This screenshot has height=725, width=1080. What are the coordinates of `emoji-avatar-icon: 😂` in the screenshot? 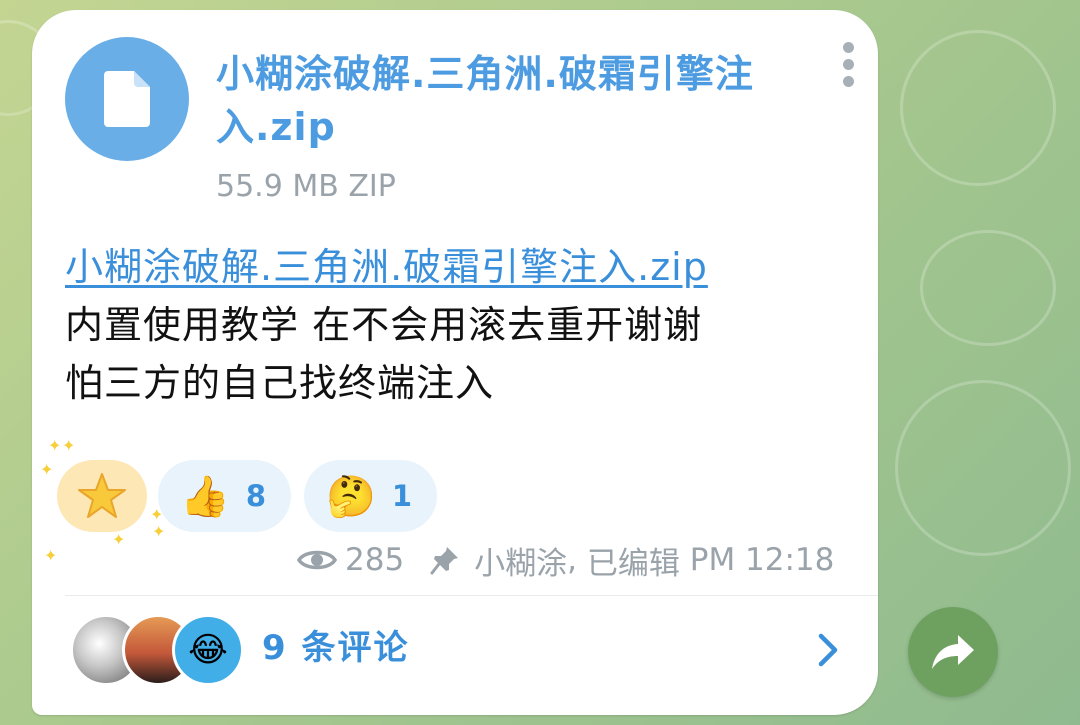 It's located at (208, 650).